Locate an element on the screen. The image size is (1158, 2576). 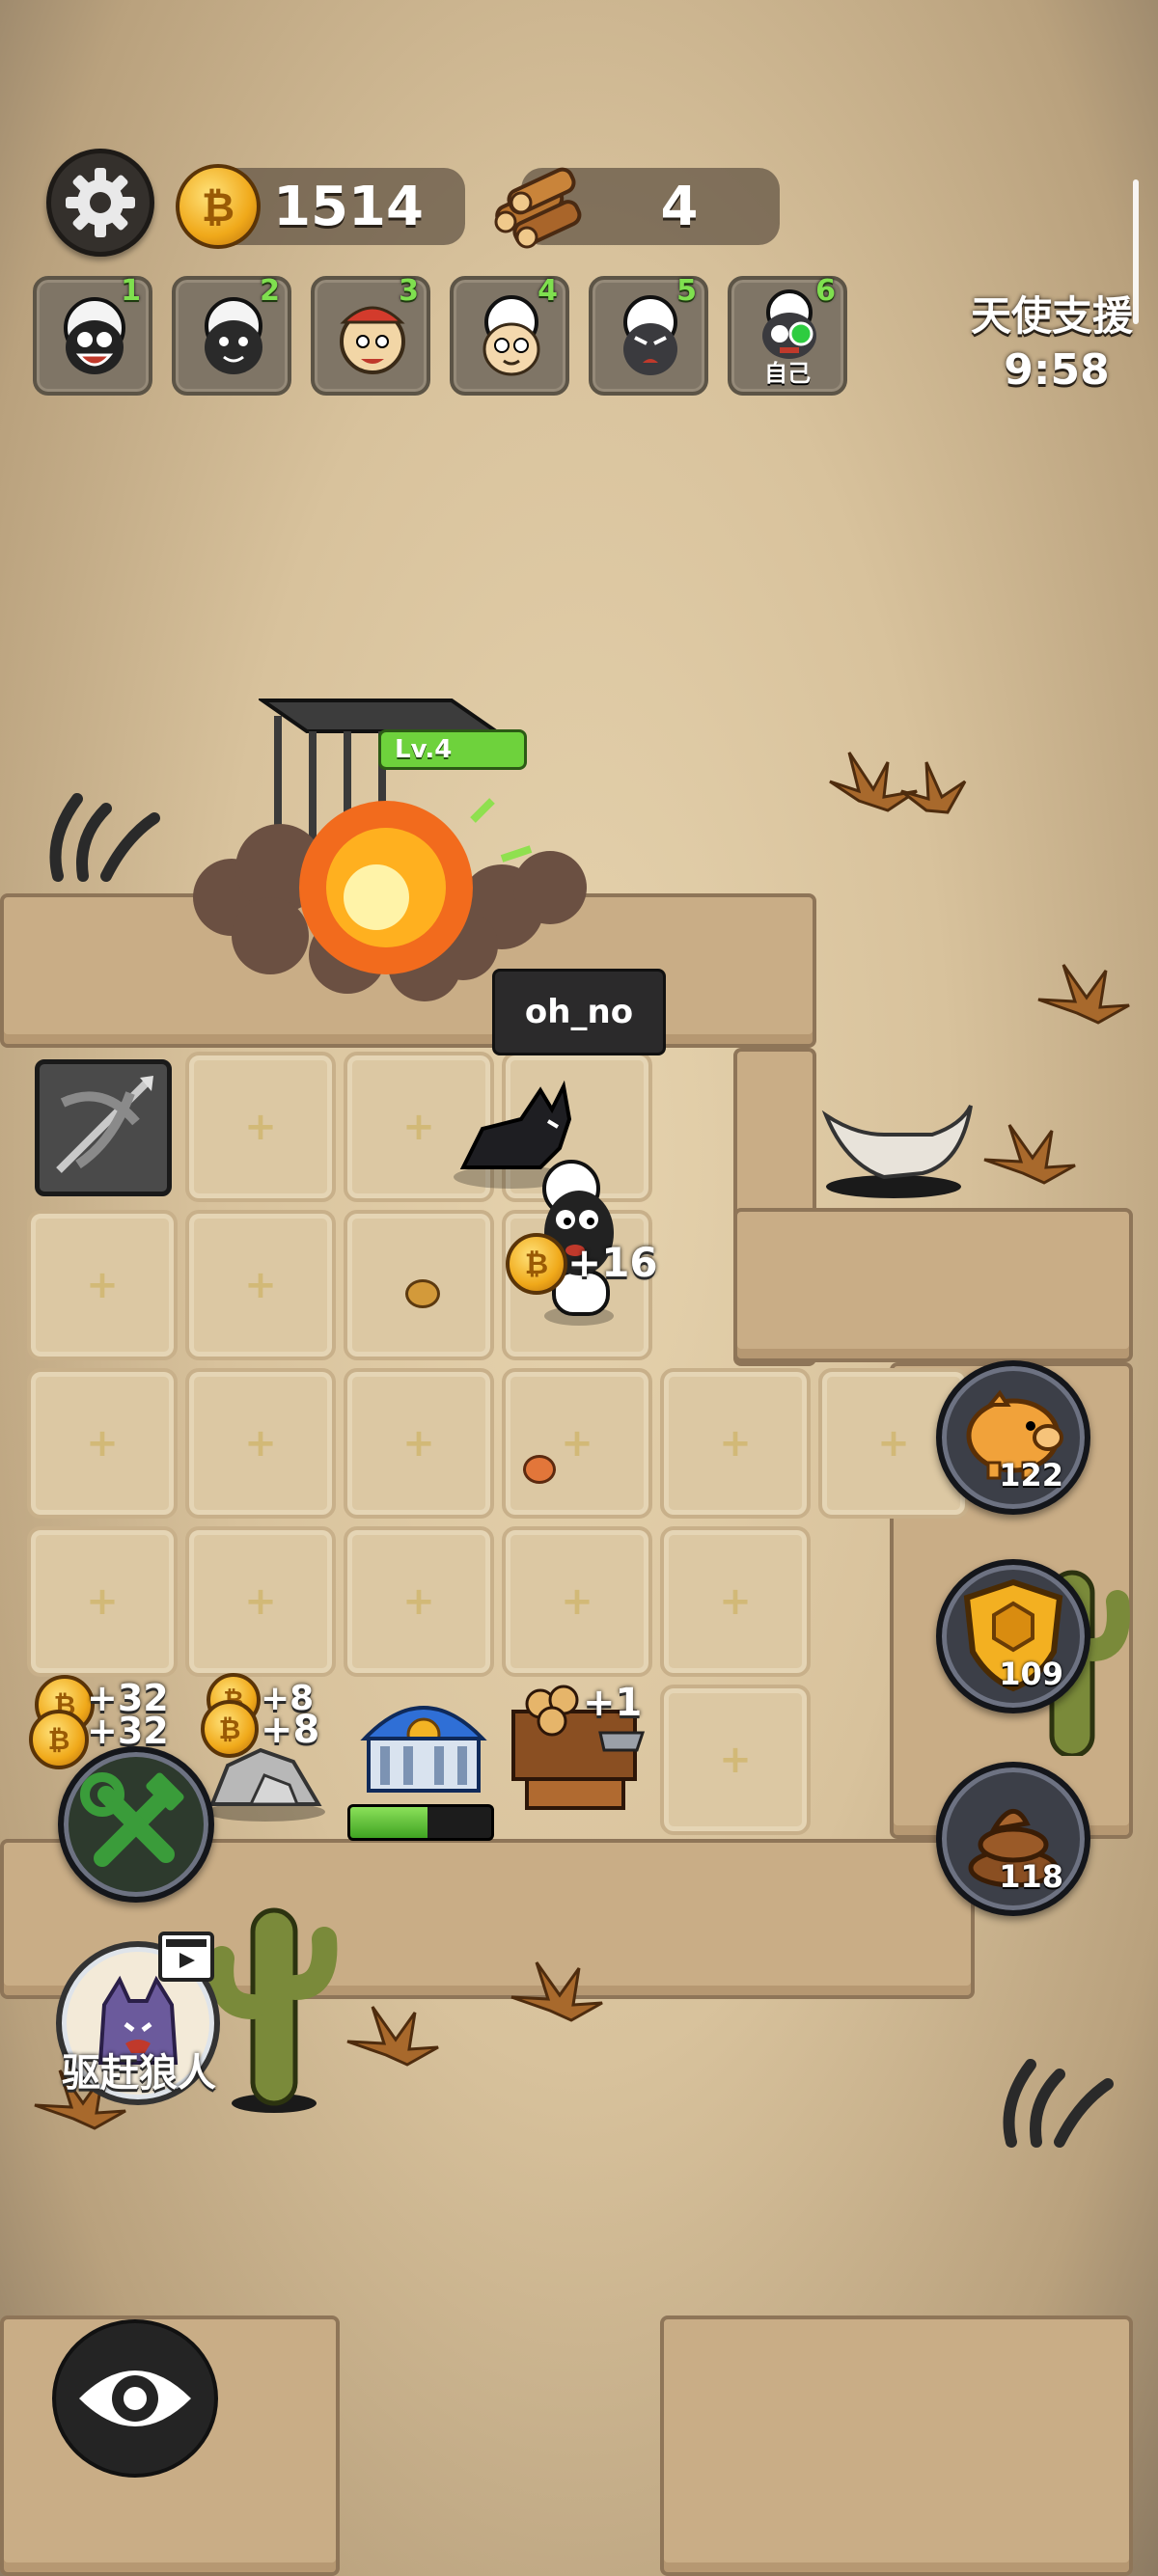
player-slot-number: 5 is located at coordinates (686, 291).